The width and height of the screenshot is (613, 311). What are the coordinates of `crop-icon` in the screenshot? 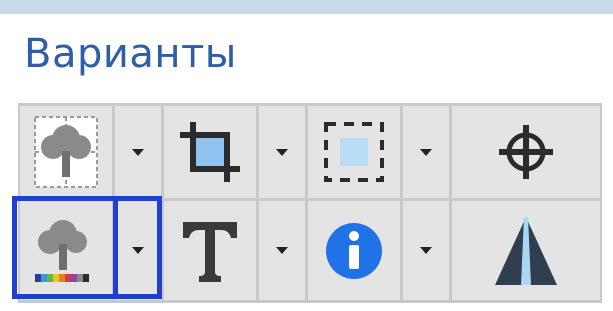 It's located at (210, 152).